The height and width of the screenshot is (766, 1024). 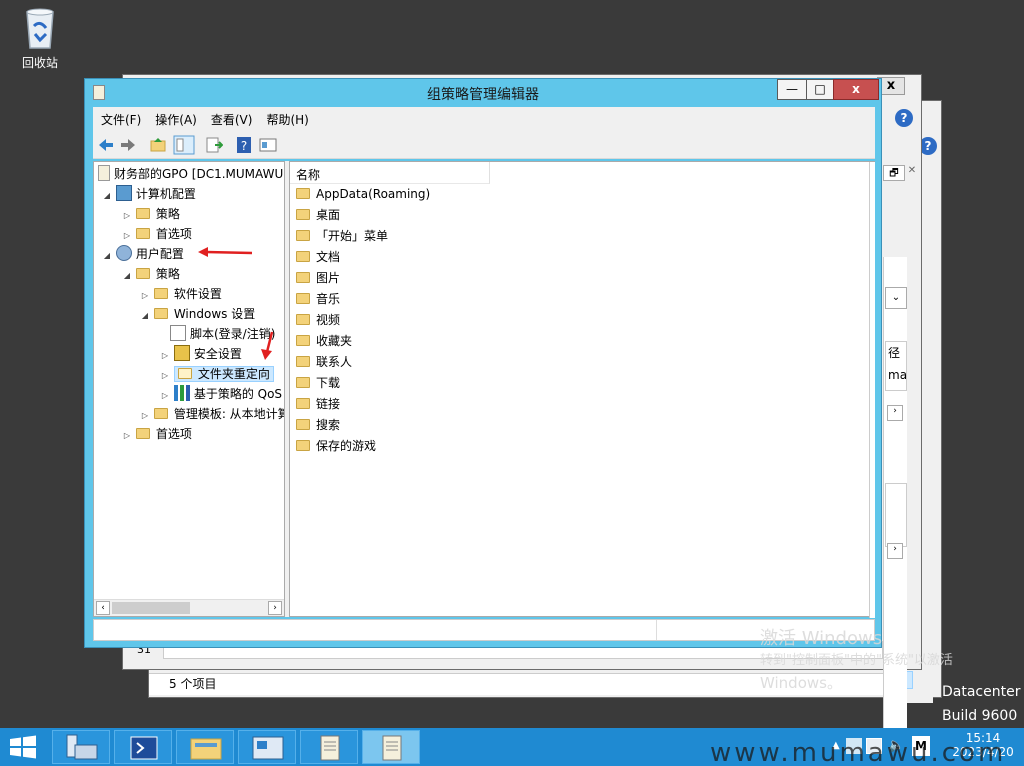 I want to click on export-list-icon, so click(x=214, y=145).